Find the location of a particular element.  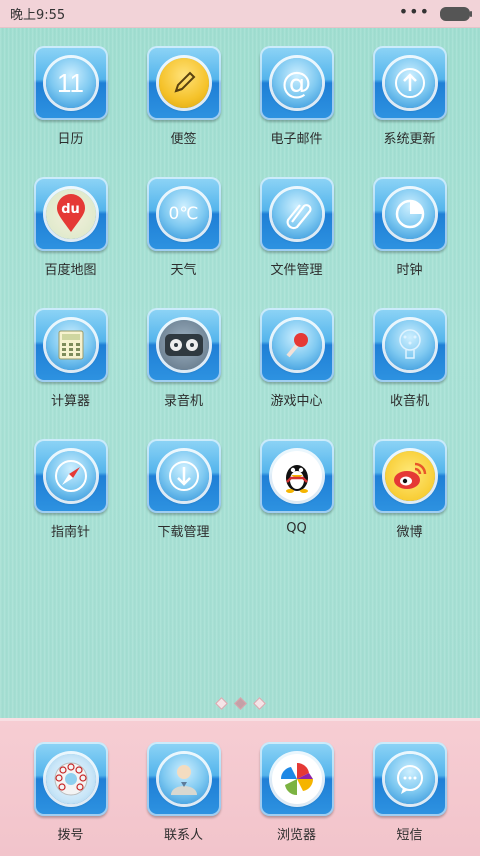

notes-icon is located at coordinates (183, 83).